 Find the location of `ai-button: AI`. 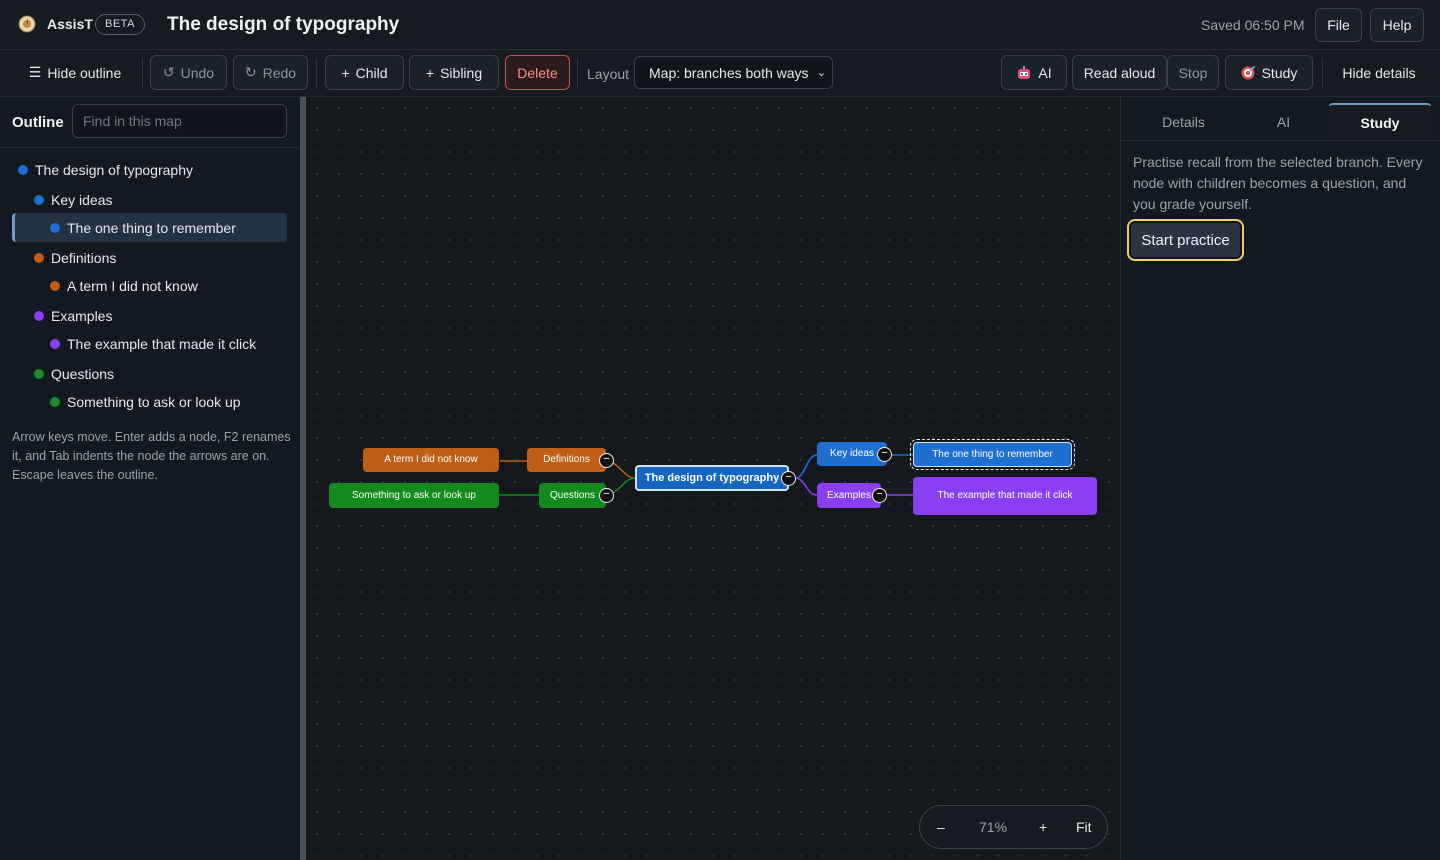

ai-button: AI is located at coordinates (1034, 72).